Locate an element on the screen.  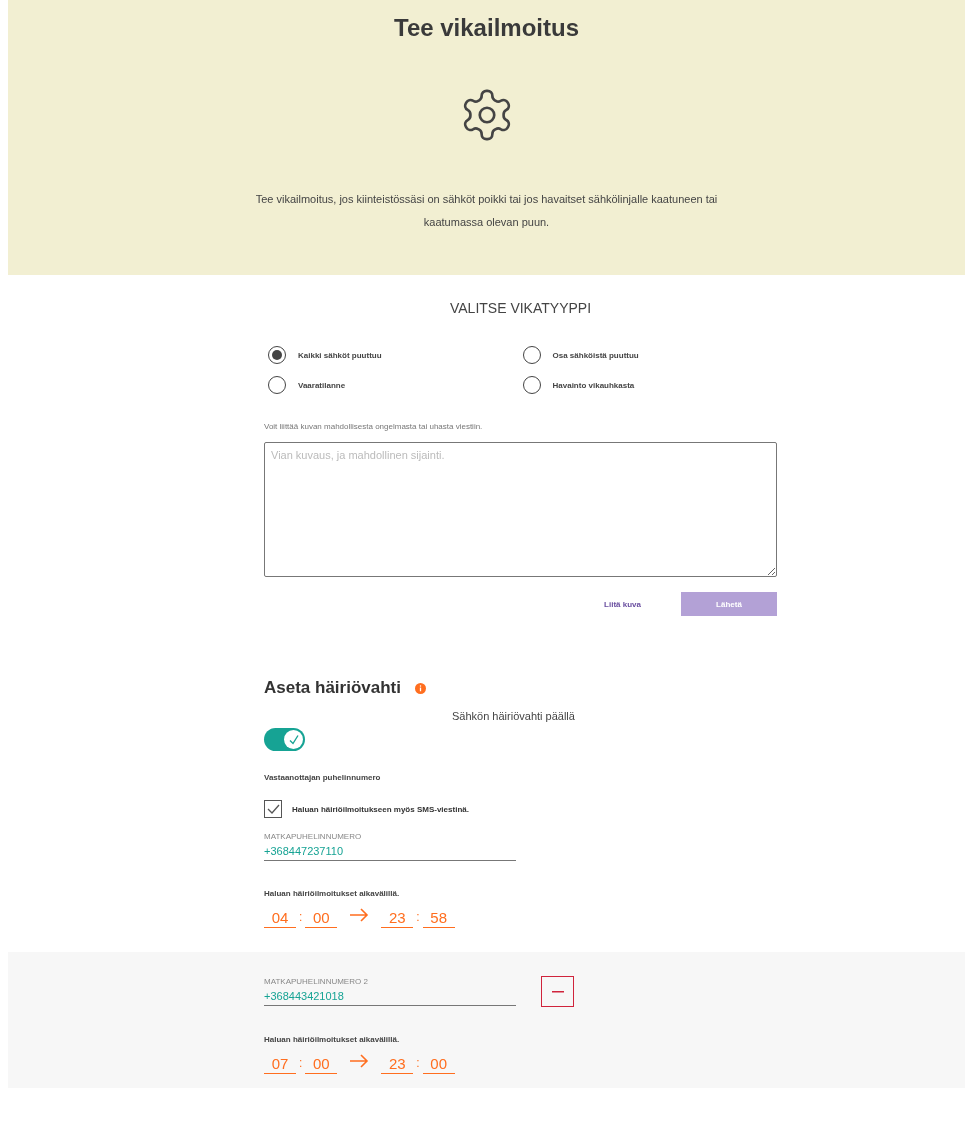
radio-option: Osa sähköistä puuttuu is located at coordinates (649, 355).